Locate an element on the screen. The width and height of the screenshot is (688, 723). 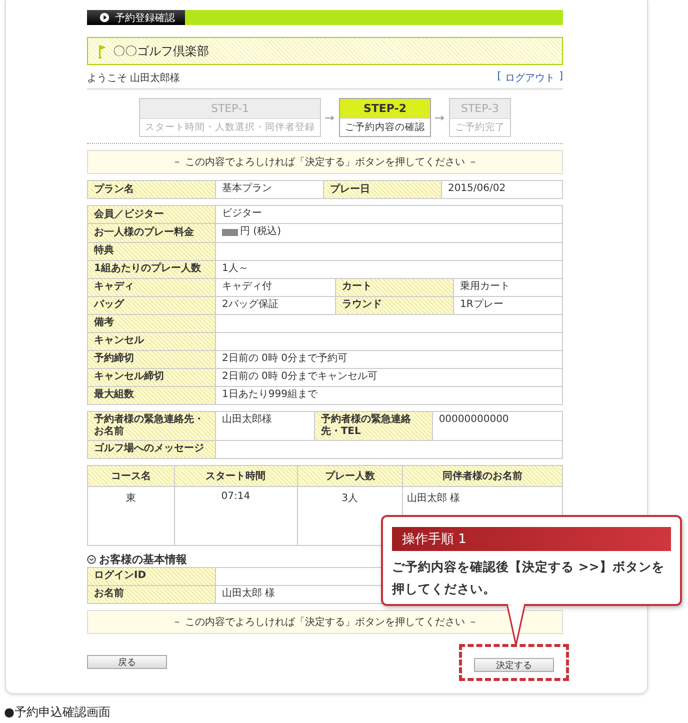
bracket: [ is located at coordinates (499, 77).